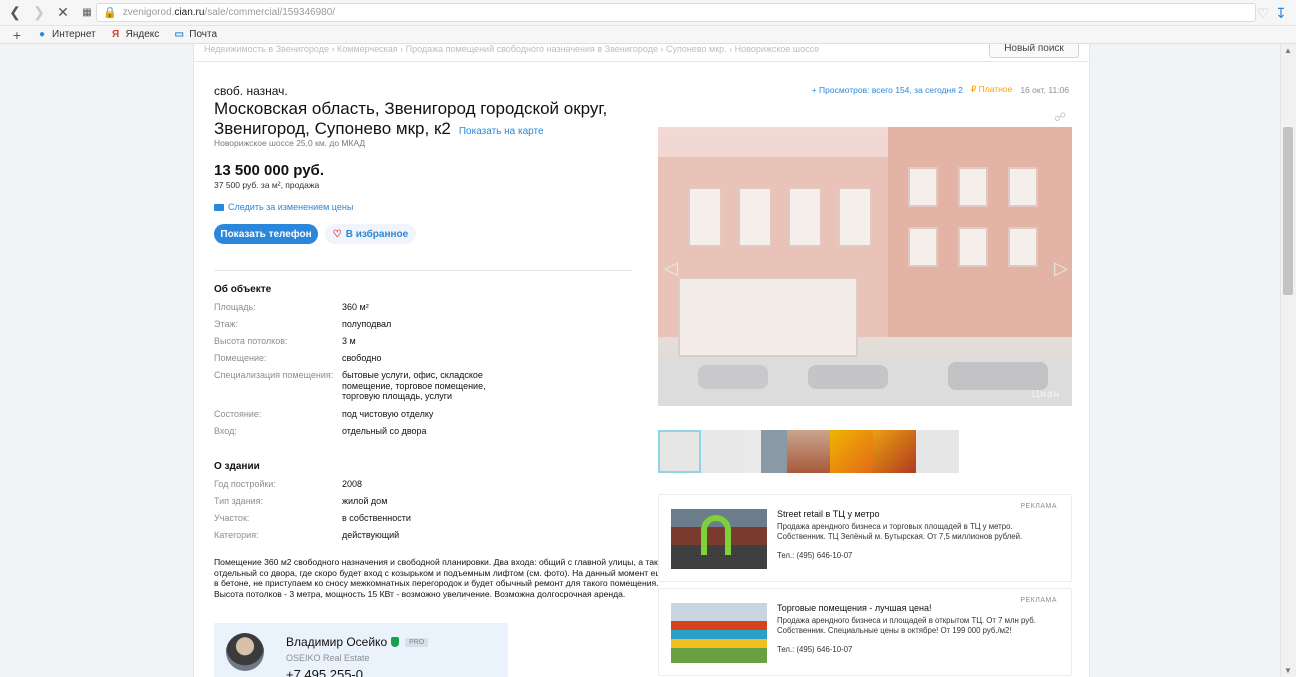 This screenshot has height=677, width=1296. I want to click on photo-thumbnails, so click(808, 451).